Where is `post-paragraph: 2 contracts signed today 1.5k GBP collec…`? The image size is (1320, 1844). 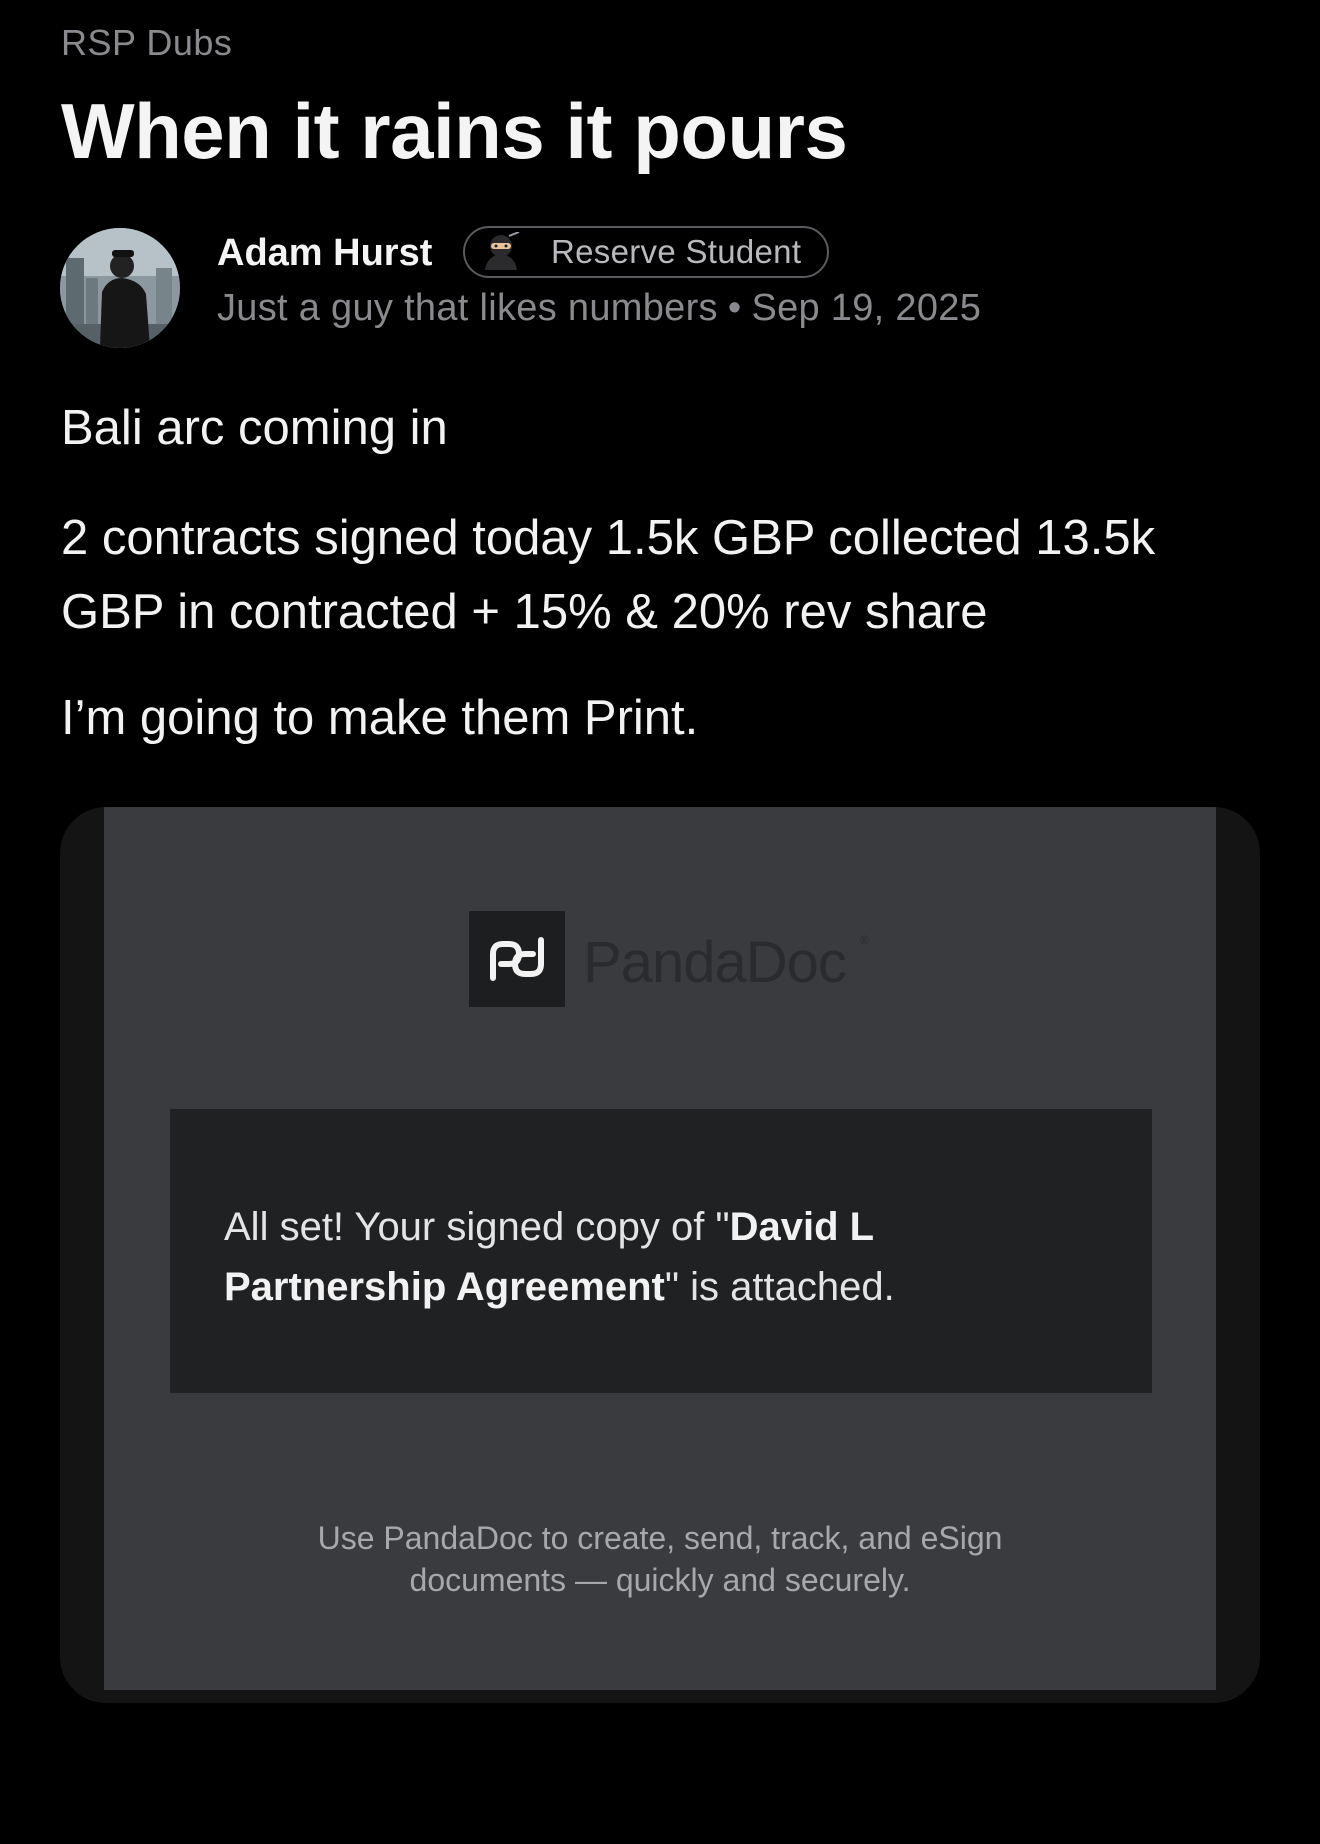
post-paragraph: 2 contracts signed today 1.5k GBP collec… is located at coordinates (608, 575).